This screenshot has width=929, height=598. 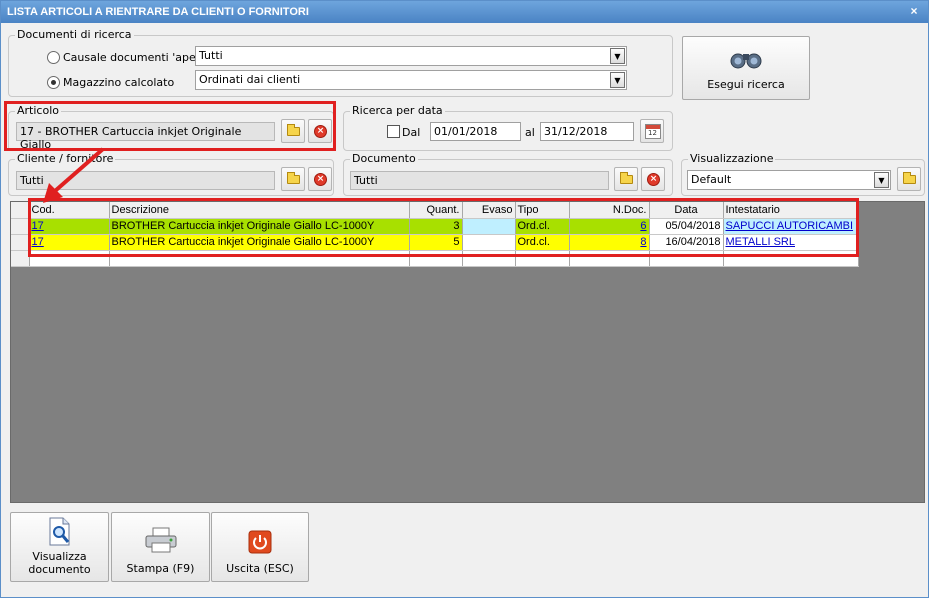 What do you see at coordinates (411, 56) in the screenshot?
I see `causale-select: Tutti ▼` at bounding box center [411, 56].